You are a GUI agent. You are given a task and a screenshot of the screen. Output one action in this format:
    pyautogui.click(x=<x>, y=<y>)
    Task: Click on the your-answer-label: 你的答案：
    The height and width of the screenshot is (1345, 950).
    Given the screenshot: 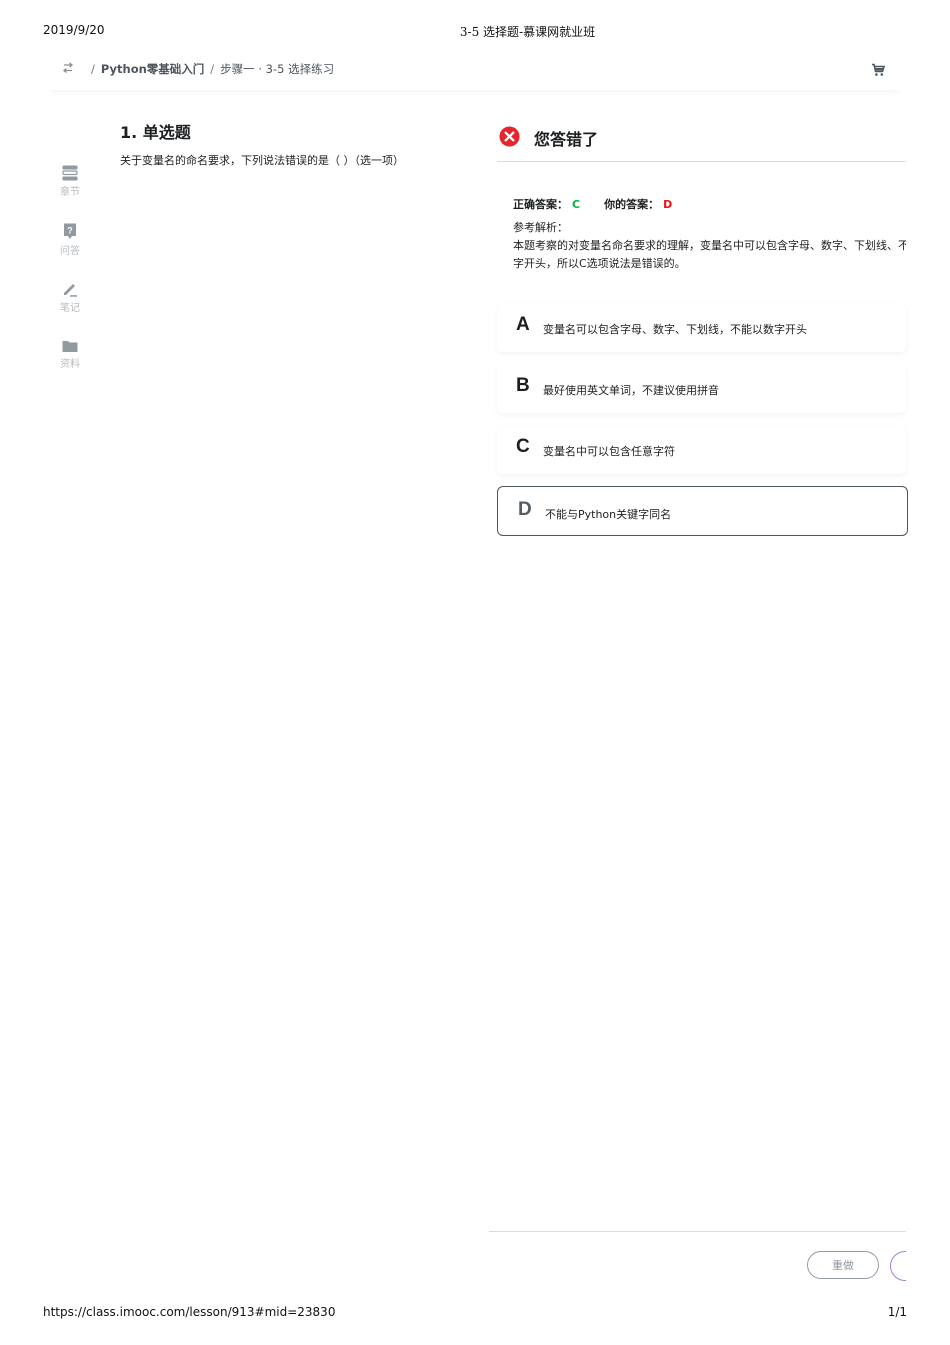 What is the action you would take?
    pyautogui.click(x=632, y=204)
    